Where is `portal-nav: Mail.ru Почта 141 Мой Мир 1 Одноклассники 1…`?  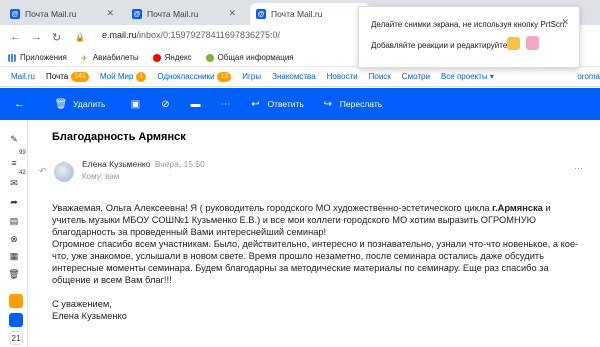
portal-nav: Mail.ru Почта 141 Мой Мир 1 Одноклассники 1… is located at coordinates (300, 77).